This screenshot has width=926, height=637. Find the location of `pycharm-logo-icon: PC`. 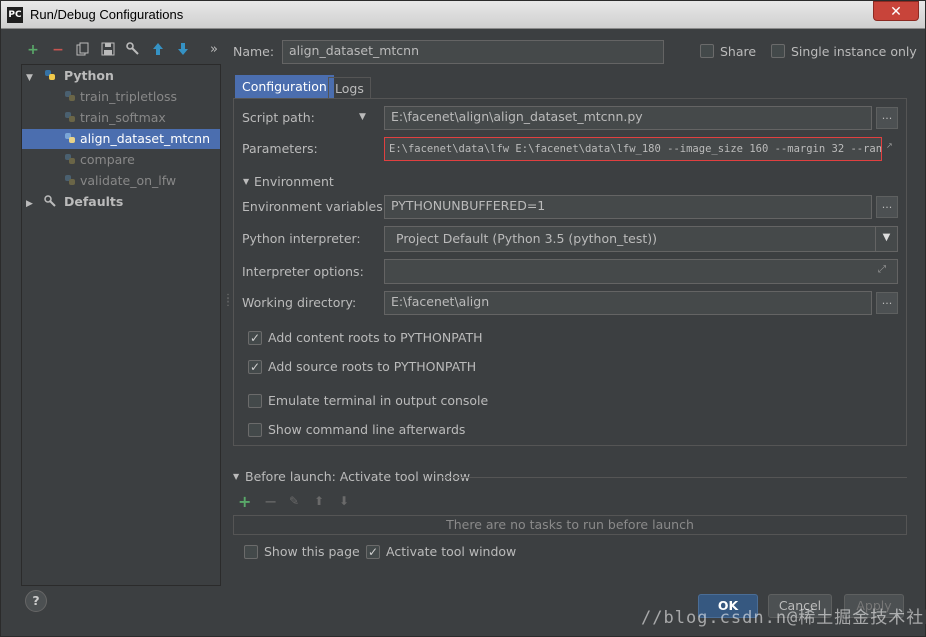

pycharm-logo-icon: PC is located at coordinates (15, 15).